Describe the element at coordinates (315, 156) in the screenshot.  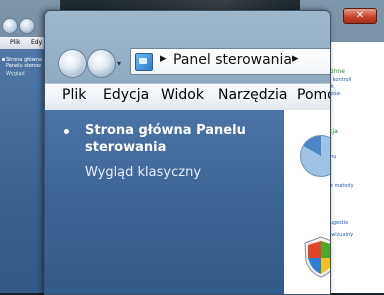
I see `appearance-pie-icon` at that location.